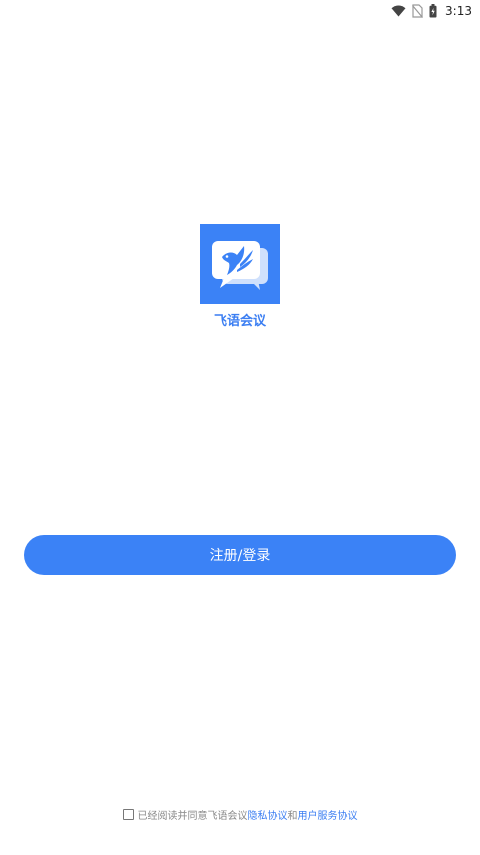 This screenshot has height=855, width=480. I want to click on app-name: 飞语会议, so click(239, 321).